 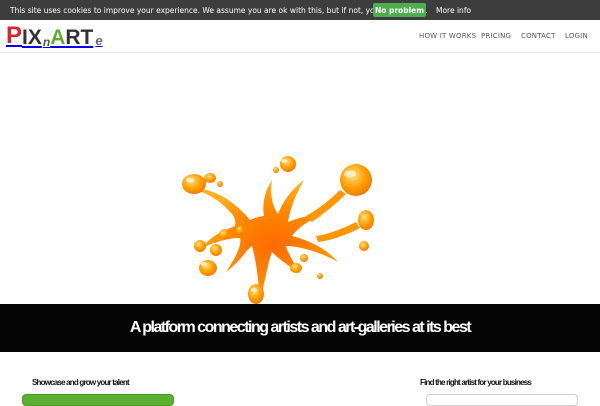 What do you see at coordinates (476, 382) in the screenshot?
I see `gallery-section-label: Find the right artist for your business` at bounding box center [476, 382].